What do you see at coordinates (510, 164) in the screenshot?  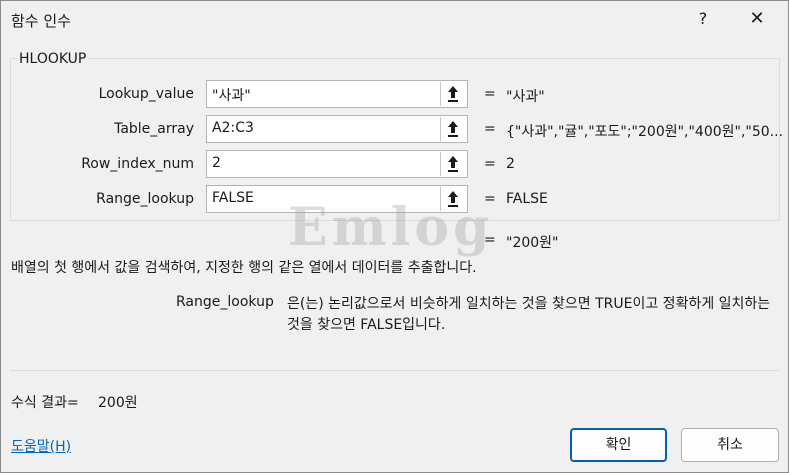 I see `row-index-num-result: 2` at bounding box center [510, 164].